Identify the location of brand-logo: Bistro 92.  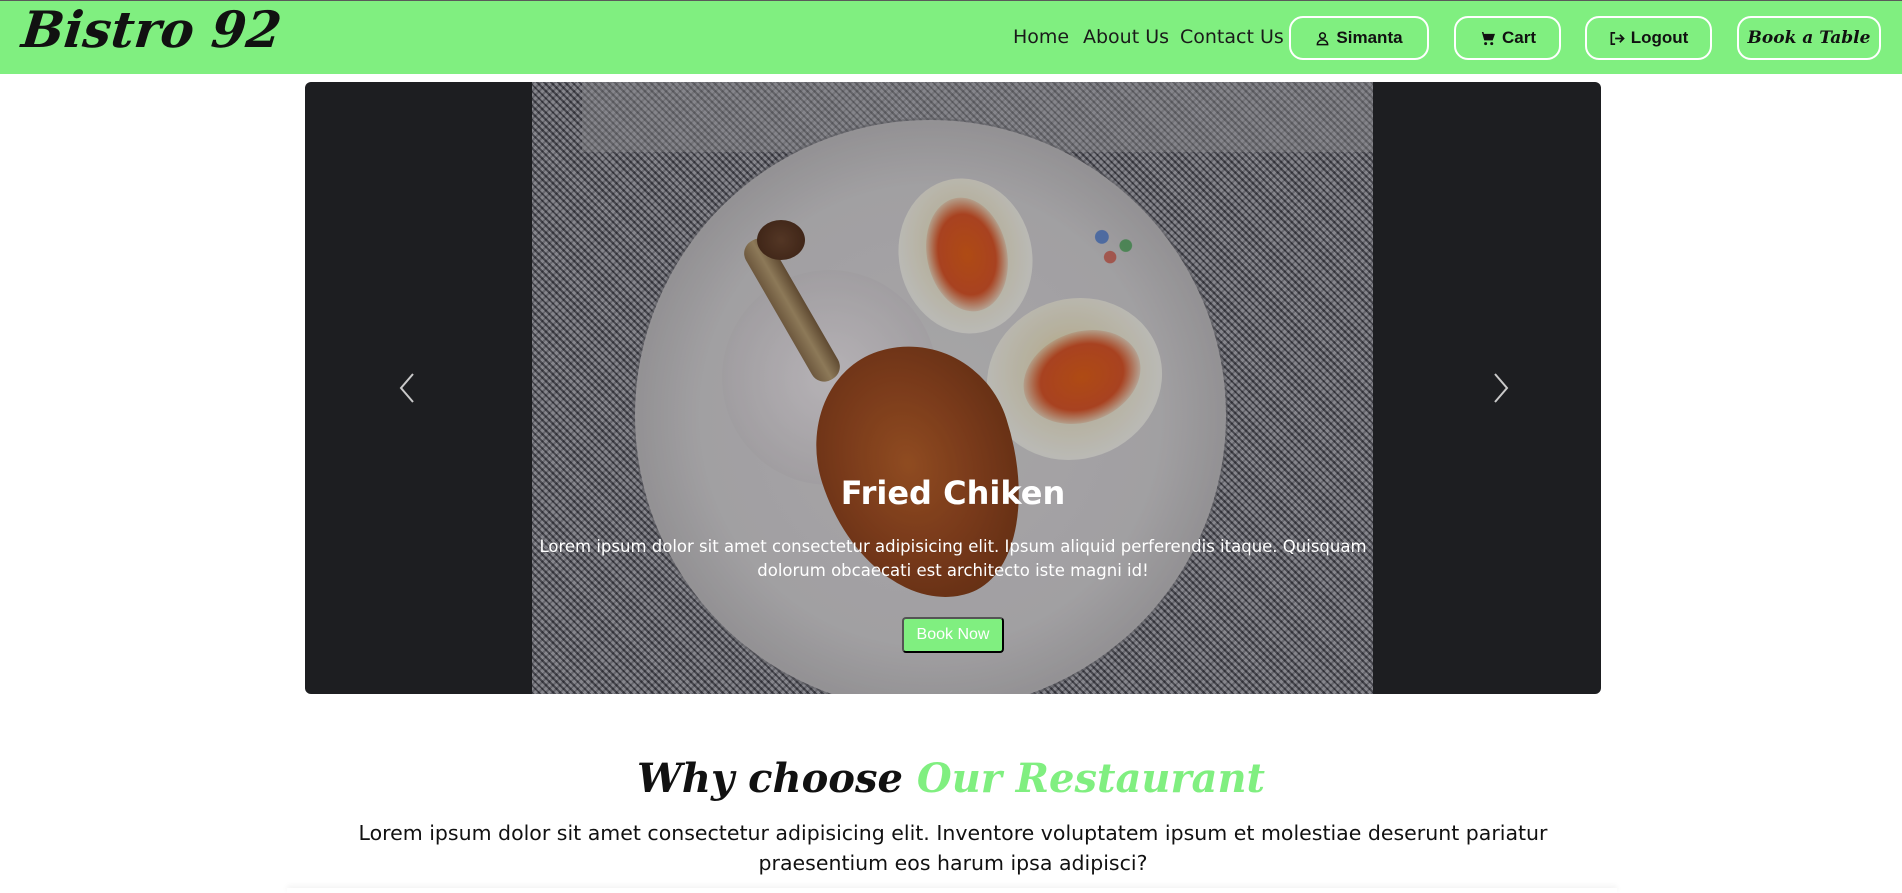
(151, 29).